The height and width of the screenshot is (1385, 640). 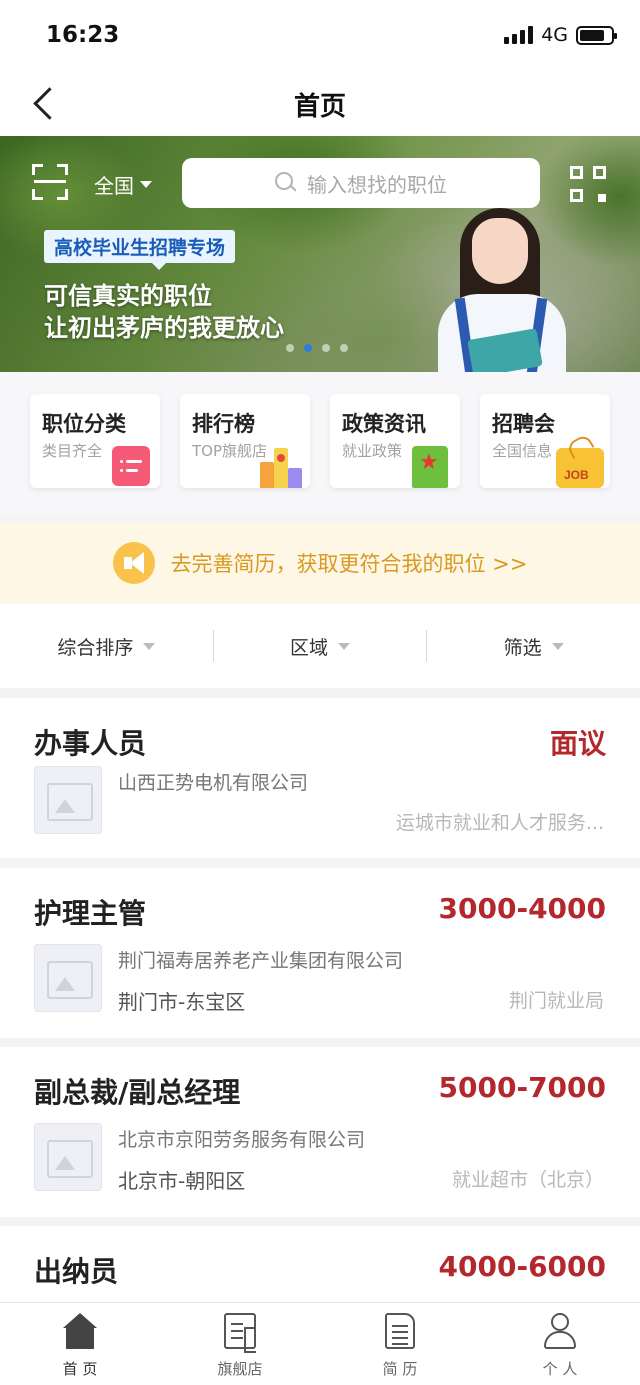 I want to click on quick-entry-subtitle: TOP旗舰店, so click(x=230, y=451).